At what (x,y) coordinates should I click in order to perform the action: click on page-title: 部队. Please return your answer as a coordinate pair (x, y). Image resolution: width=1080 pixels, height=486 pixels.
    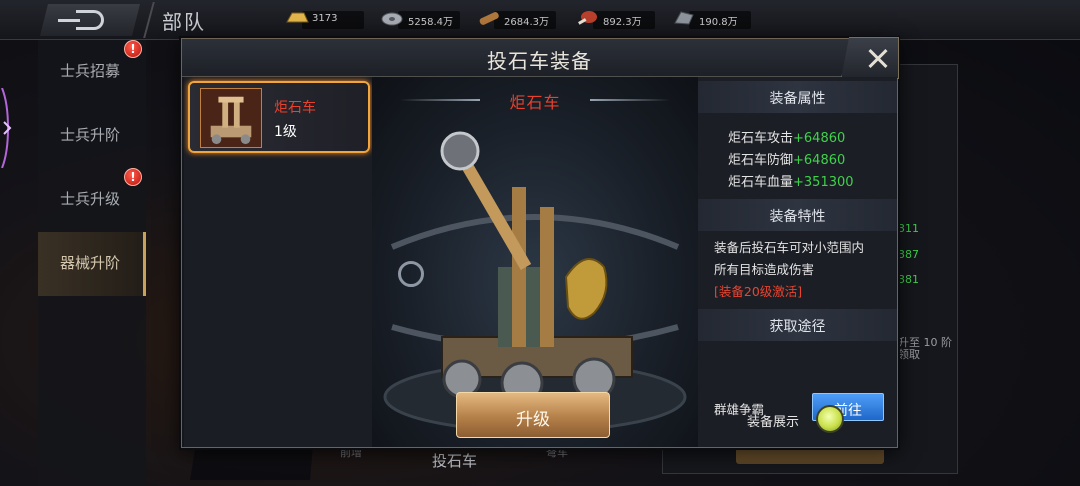
    Looking at the image, I should click on (184, 22).